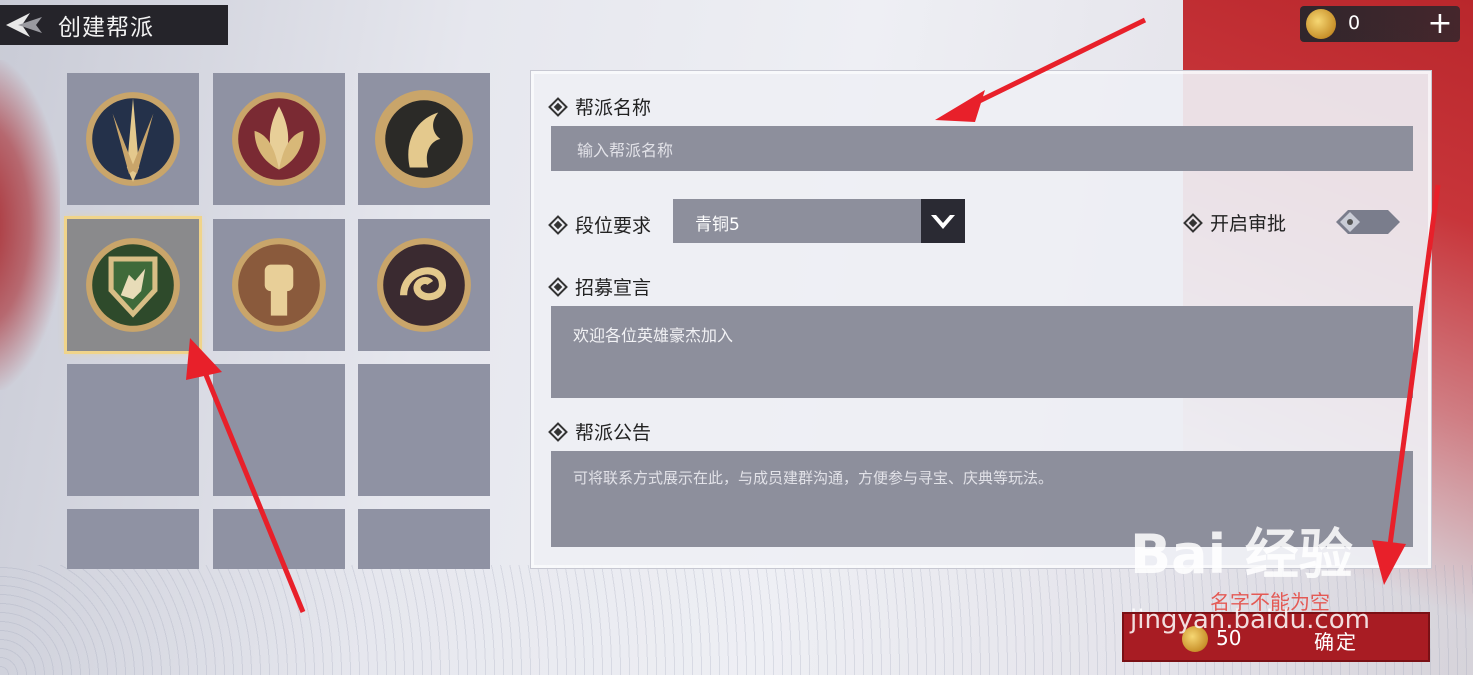 Image resolution: width=1473 pixels, height=675 pixels. What do you see at coordinates (613, 288) in the screenshot?
I see `recruit-label-text: 招募宣言` at bounding box center [613, 288].